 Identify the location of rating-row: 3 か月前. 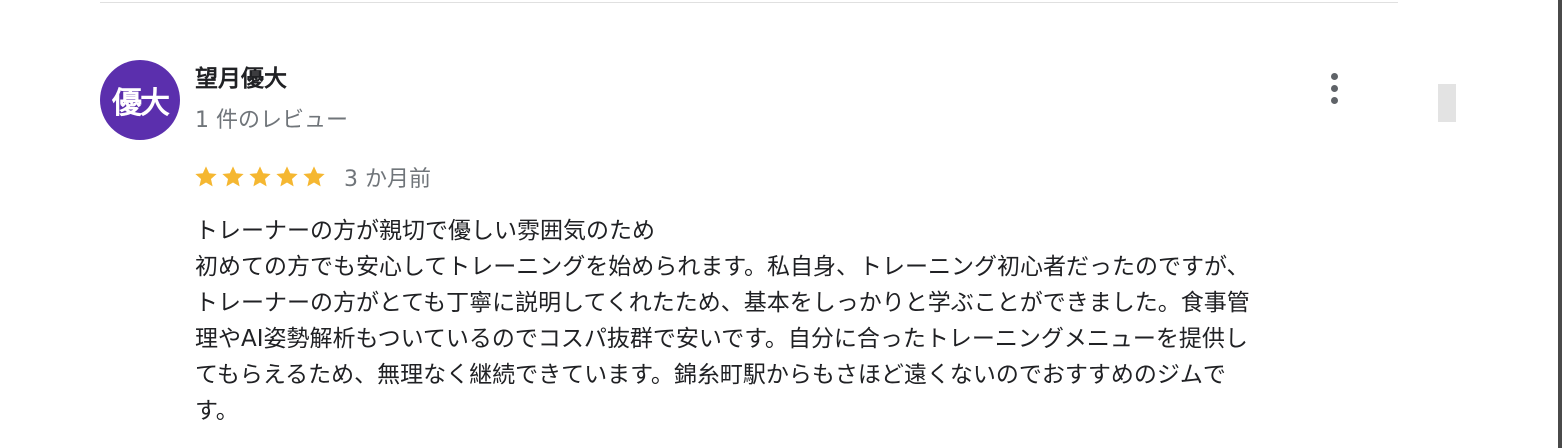
(312, 177).